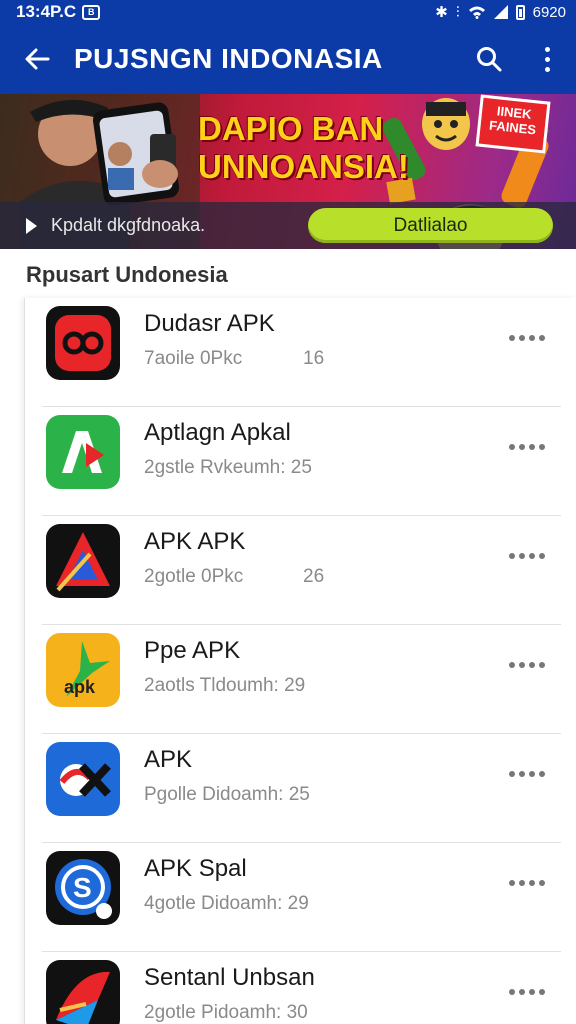  What do you see at coordinates (217, 432) in the screenshot?
I see `app-name: Aptlagn Apkal` at bounding box center [217, 432].